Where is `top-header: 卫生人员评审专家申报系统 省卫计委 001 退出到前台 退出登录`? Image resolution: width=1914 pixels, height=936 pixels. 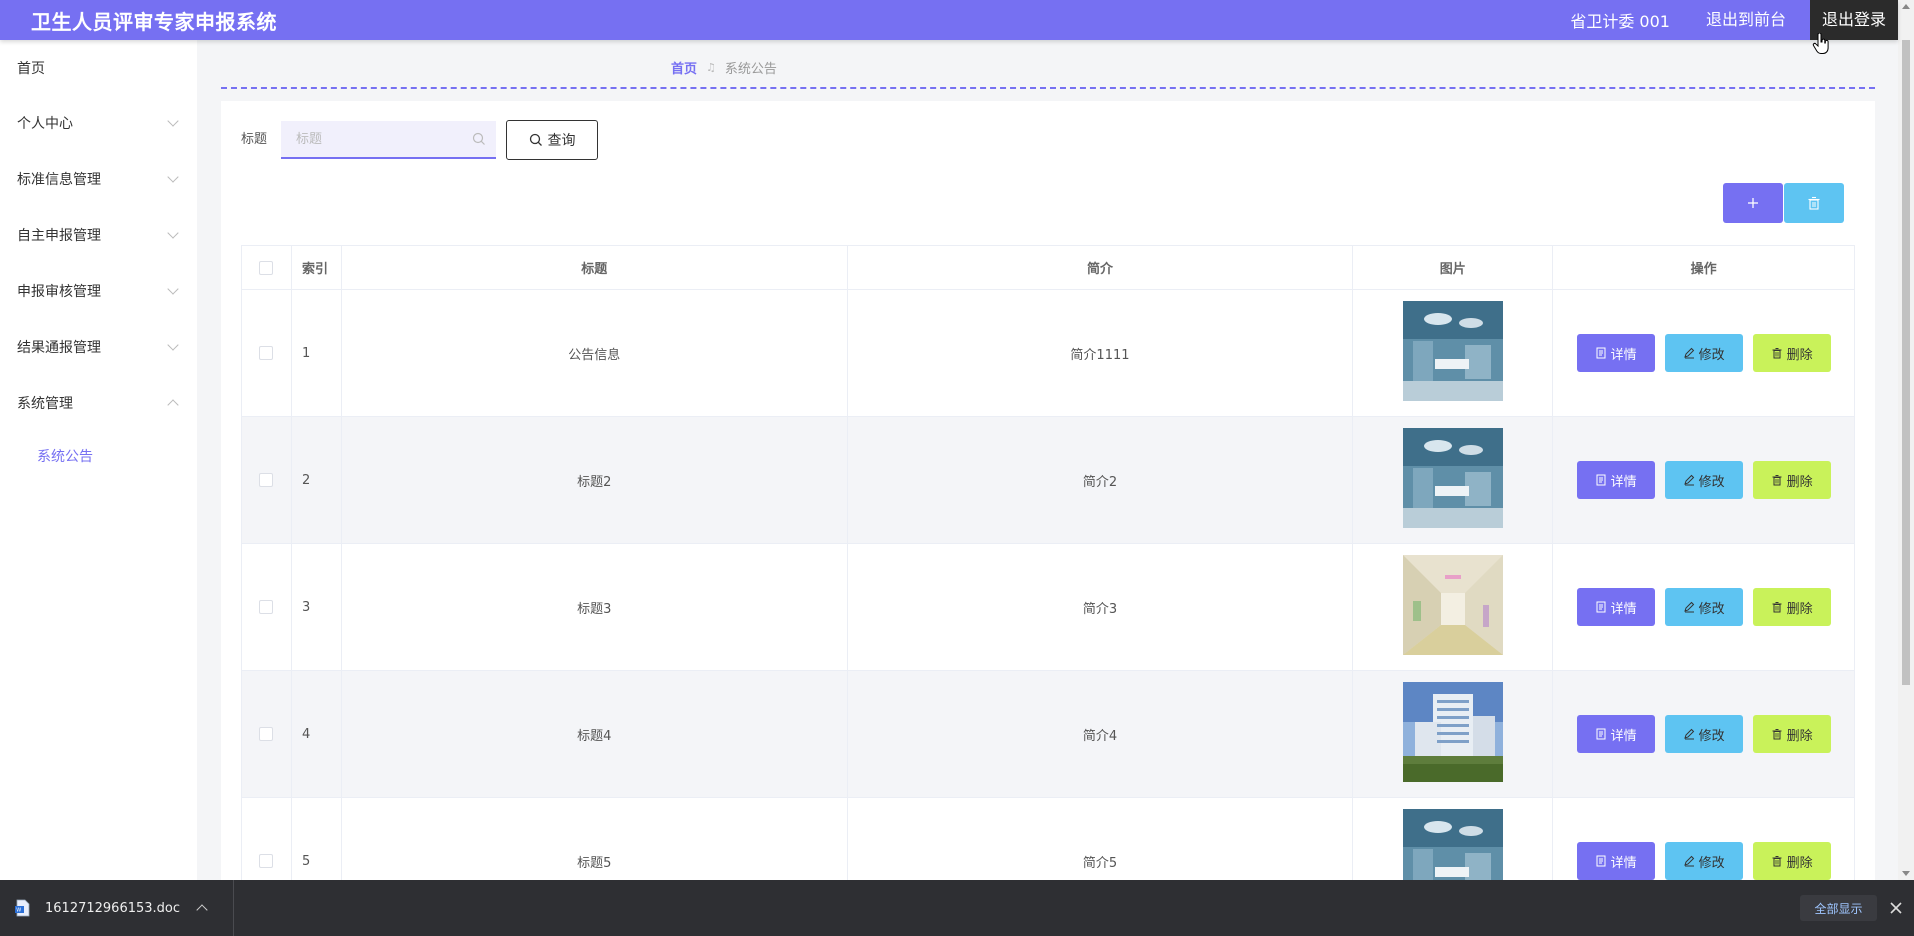
top-header: 卫生人员评审专家申报系统 省卫计委 001 退出到前台 退出登录 is located at coordinates (949, 20).